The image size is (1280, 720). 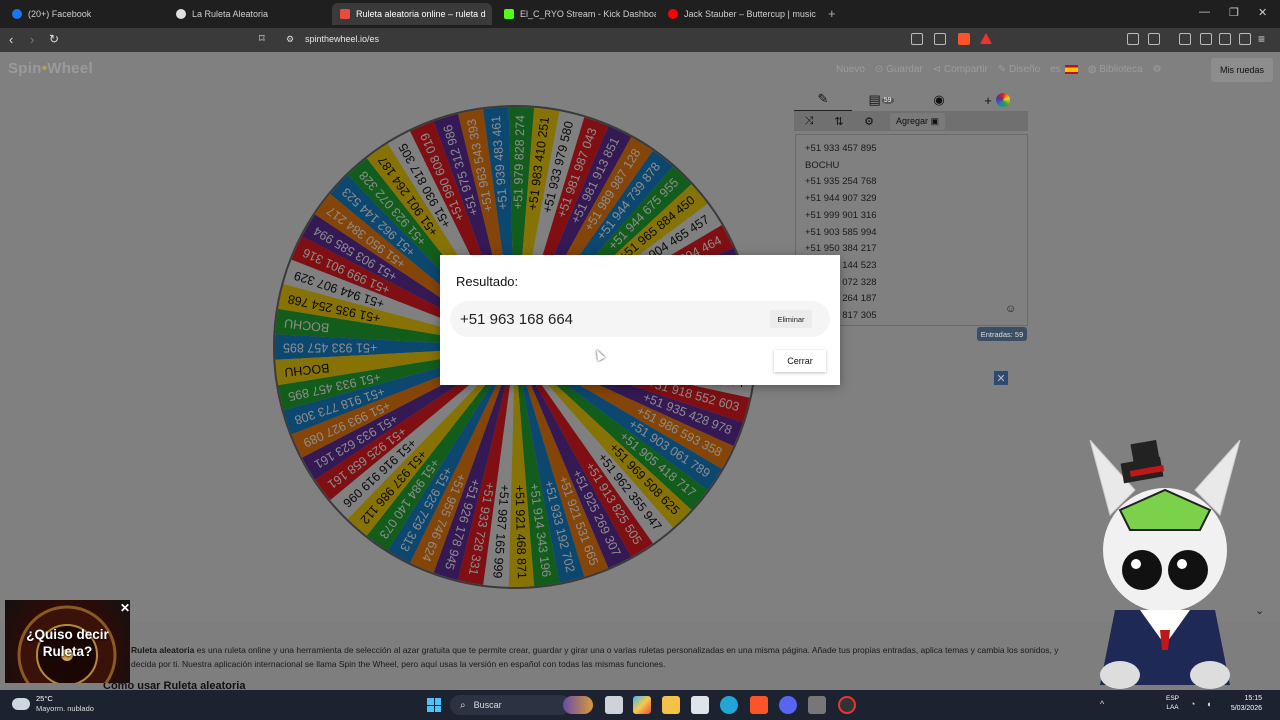 I want to click on wheel-slice-label: +51 979 828 274, so click(x=519, y=162).